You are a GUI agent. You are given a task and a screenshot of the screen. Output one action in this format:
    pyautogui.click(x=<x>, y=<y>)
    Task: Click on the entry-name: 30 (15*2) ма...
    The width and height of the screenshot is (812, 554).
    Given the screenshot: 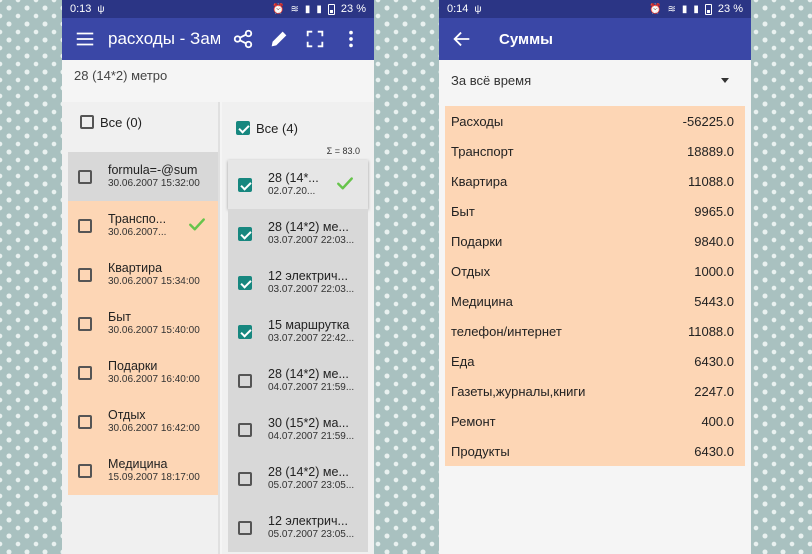 What is the action you would take?
    pyautogui.click(x=308, y=423)
    